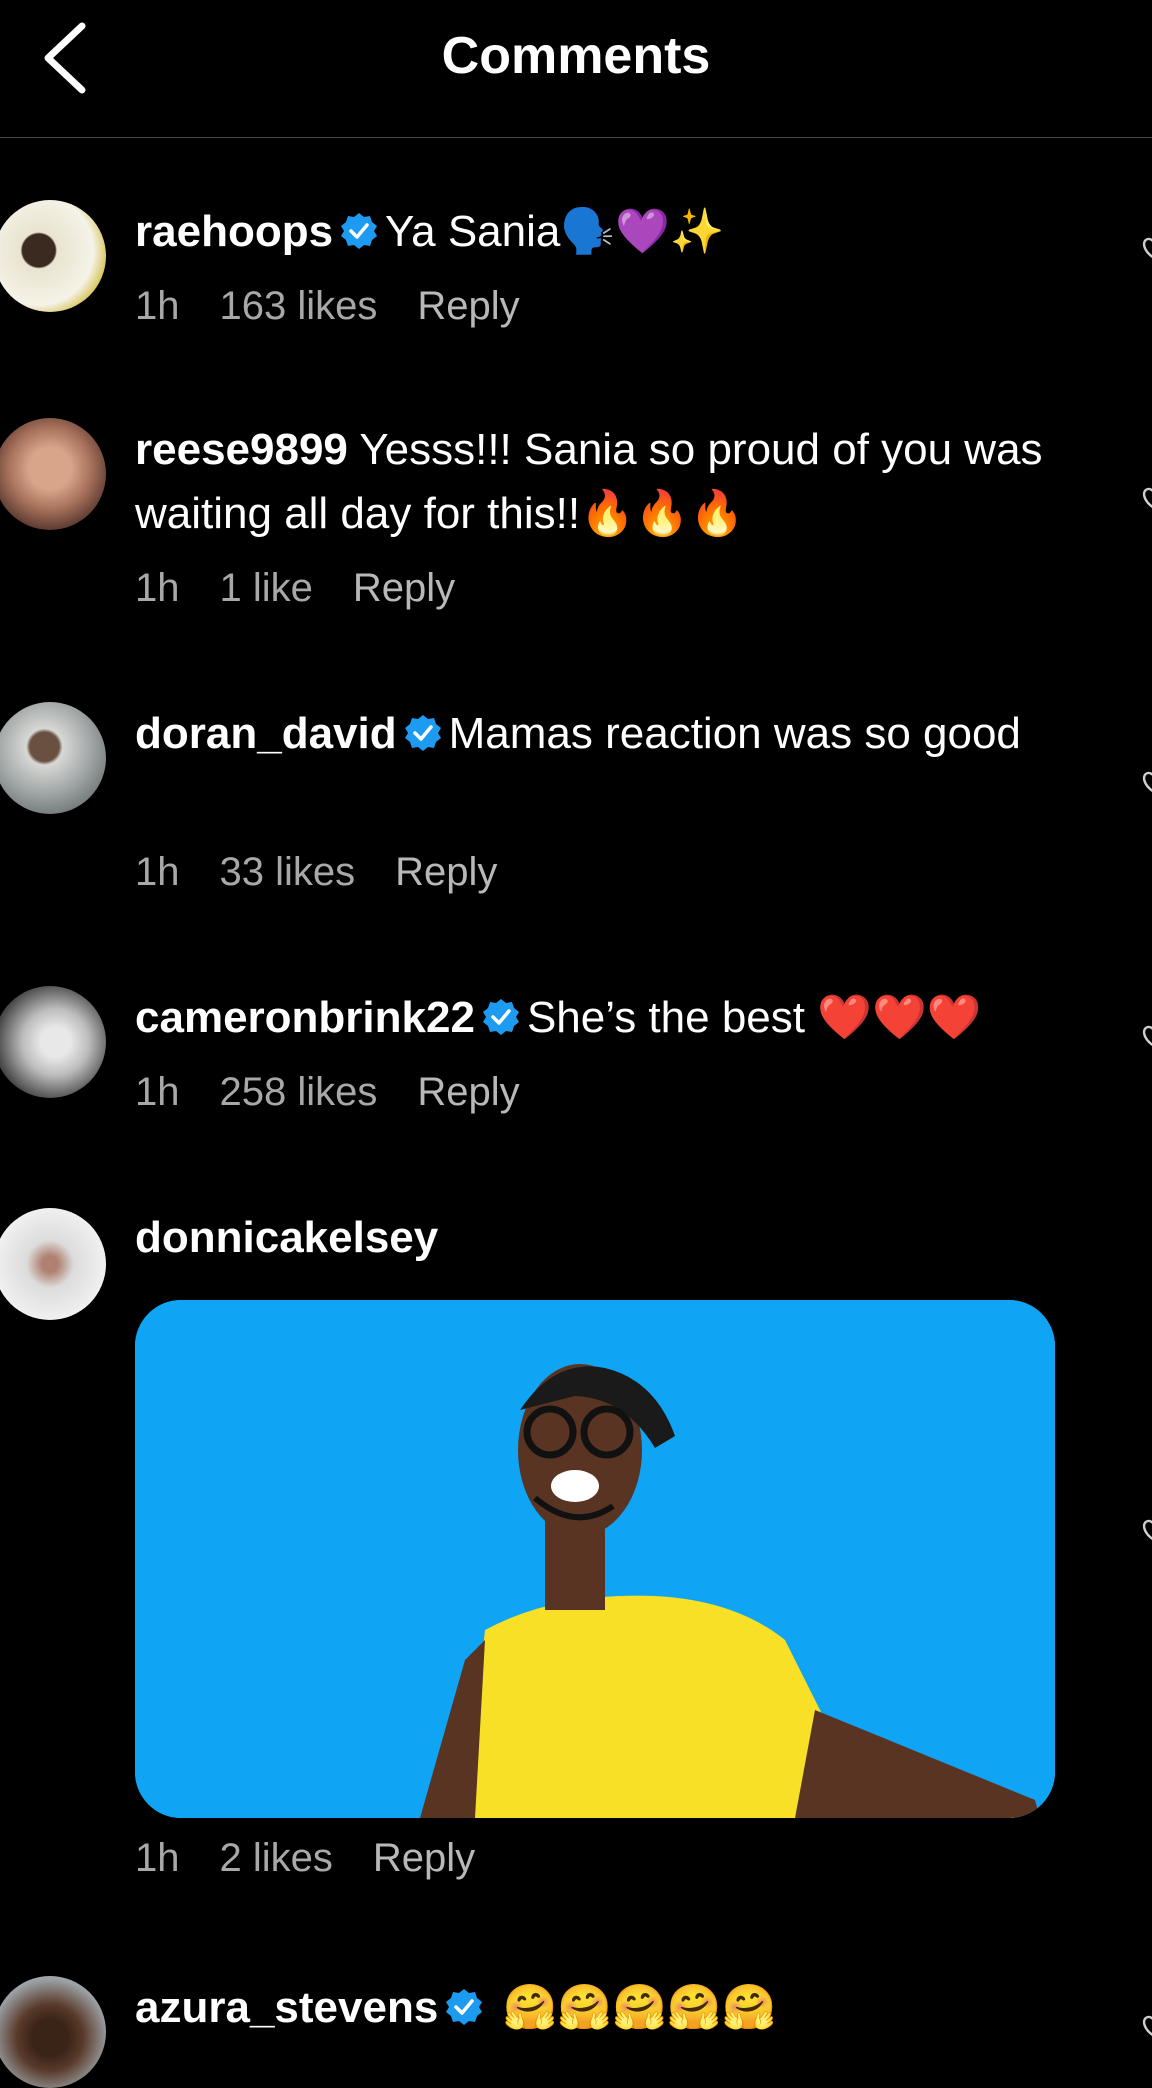  I want to click on comment-meta: 1h 2 likes Reply, so click(325, 1858).